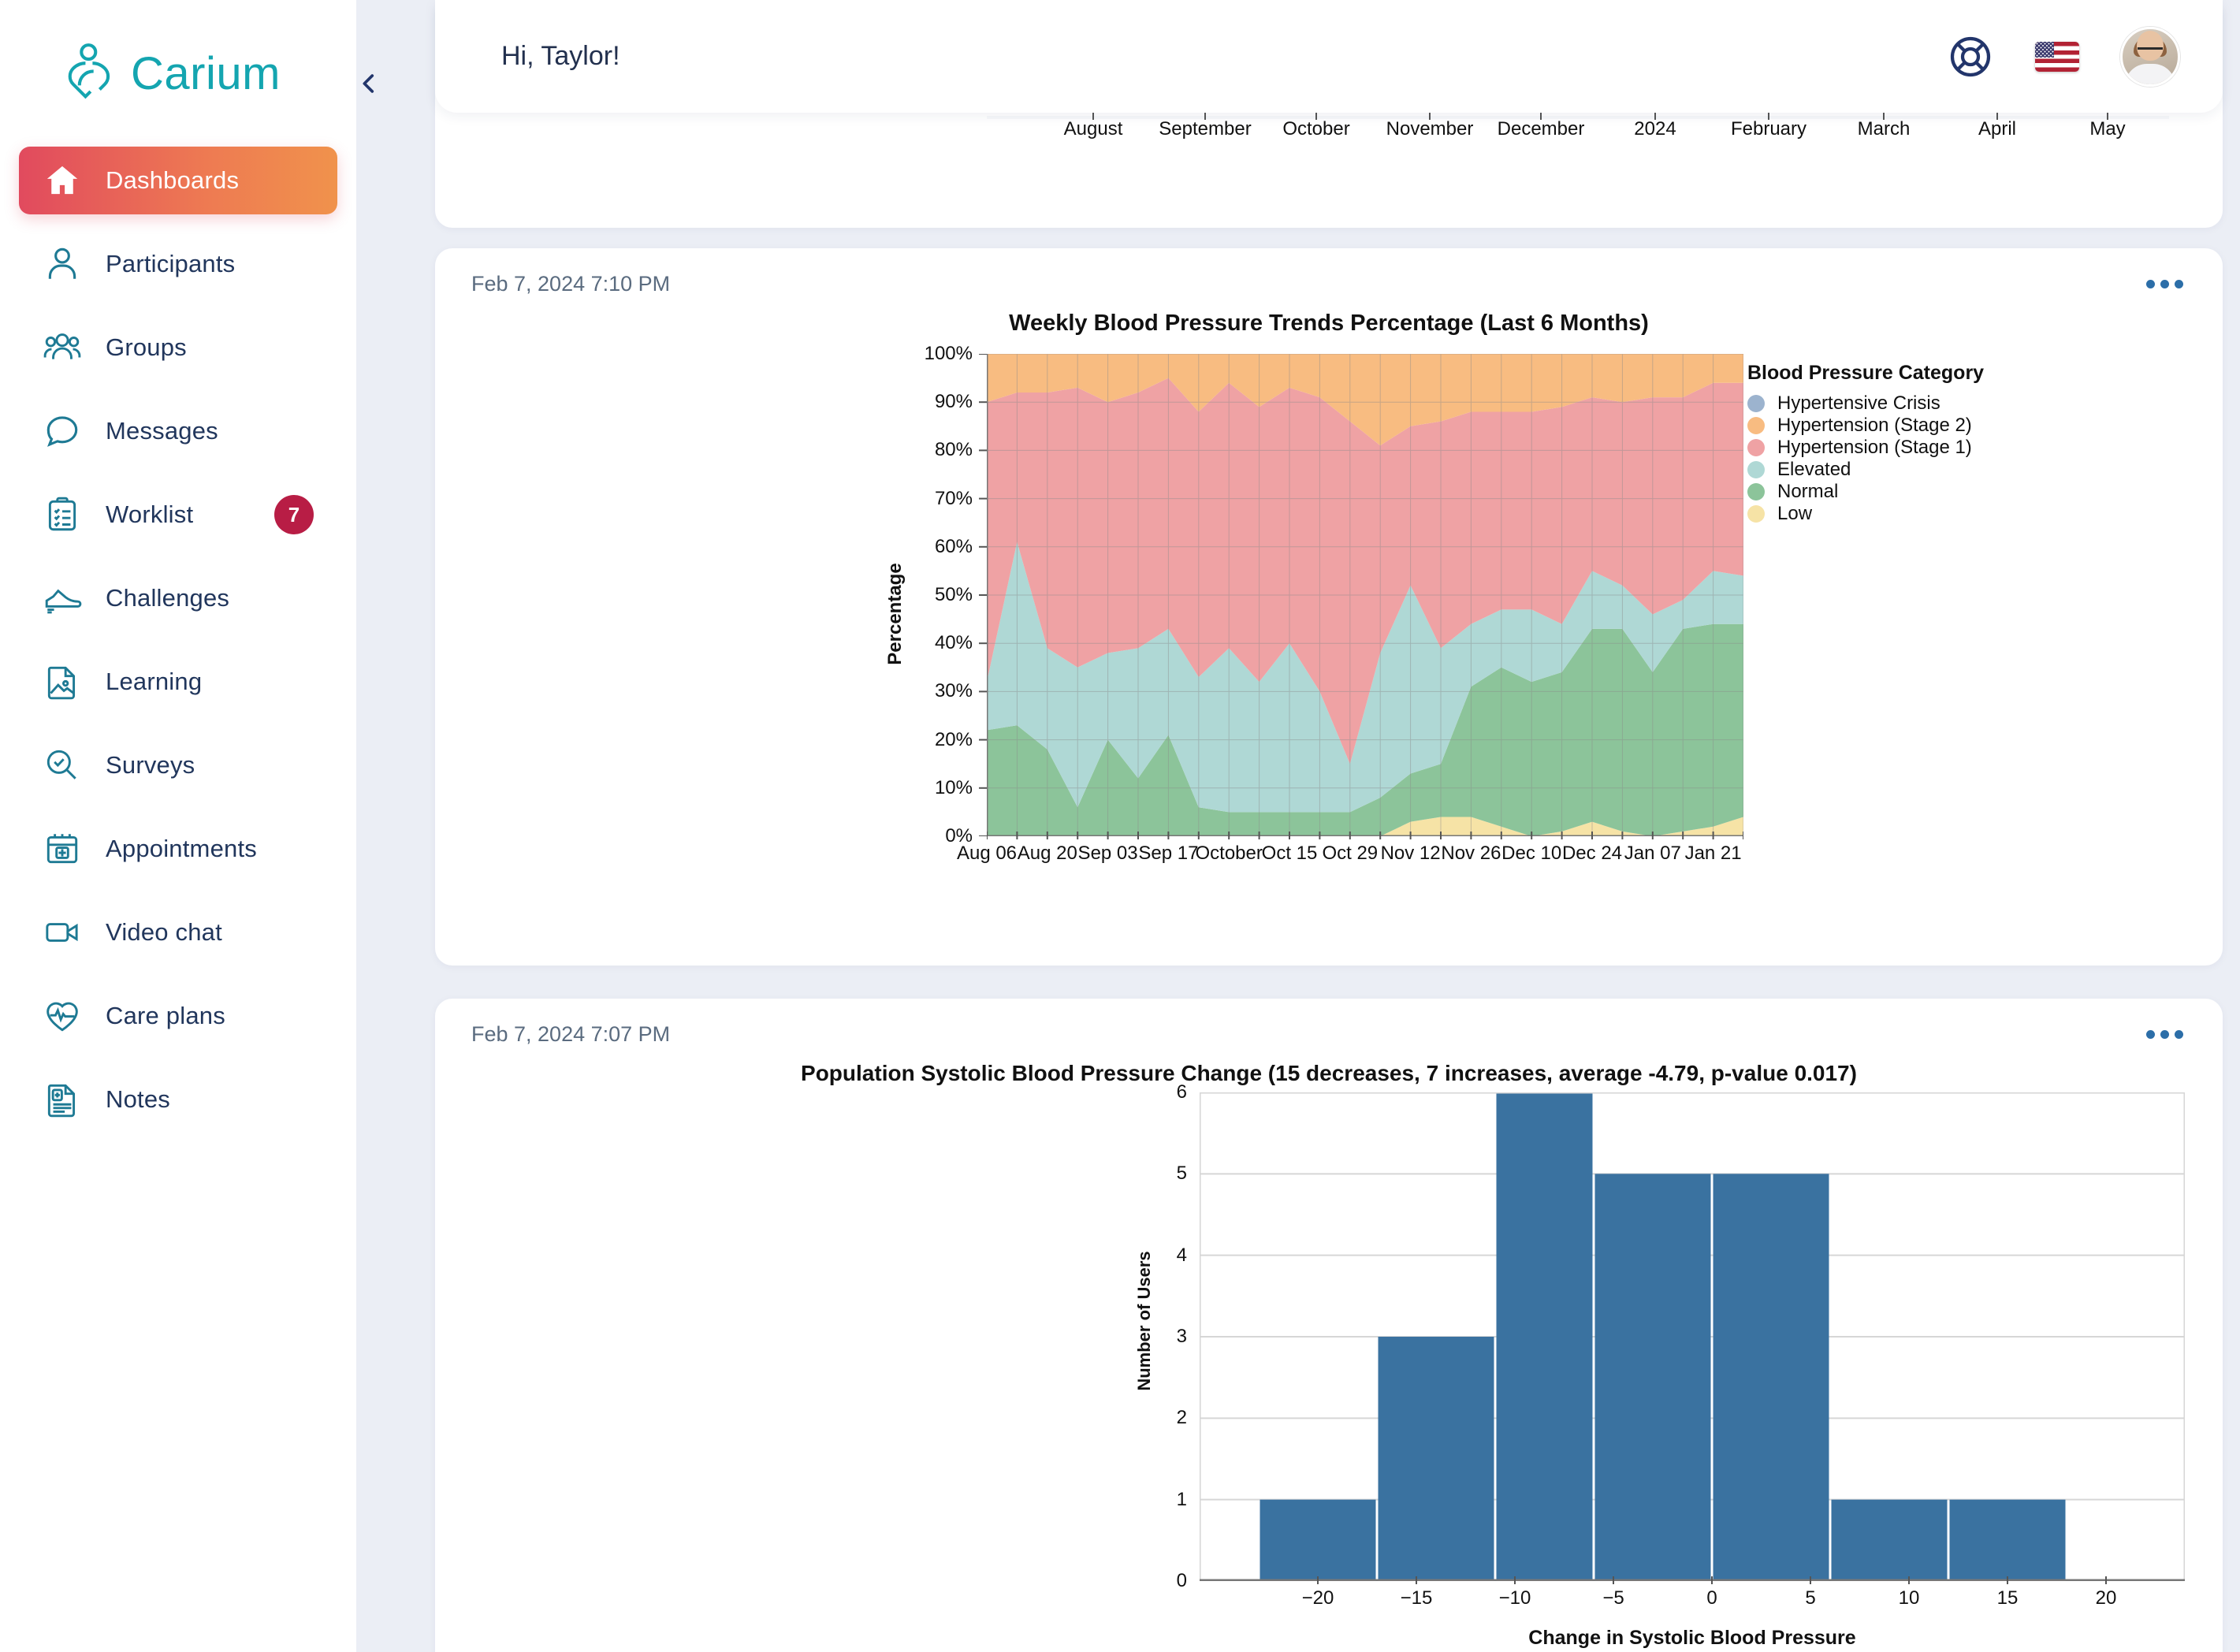 This screenshot has height=1652, width=2240. Describe the element at coordinates (953, 643) in the screenshot. I see `y-tick: 40%` at that location.